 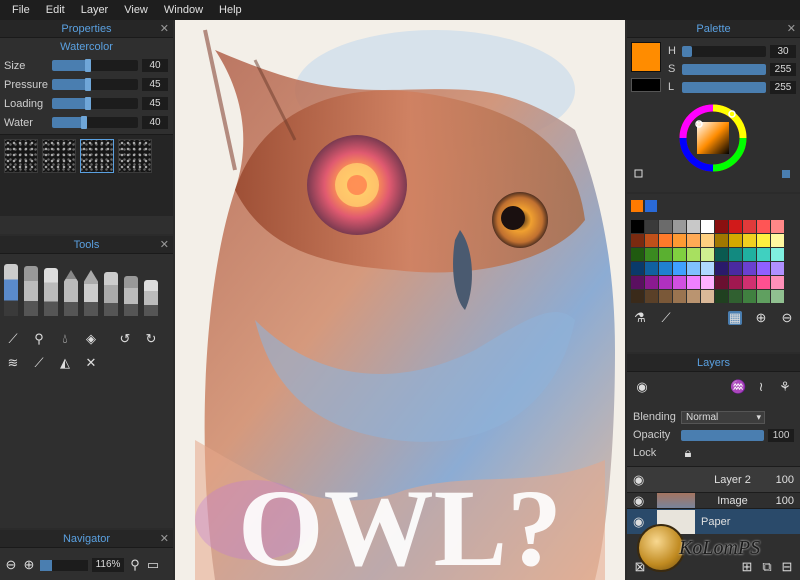 I want to click on size-slider, so click(x=95, y=65).